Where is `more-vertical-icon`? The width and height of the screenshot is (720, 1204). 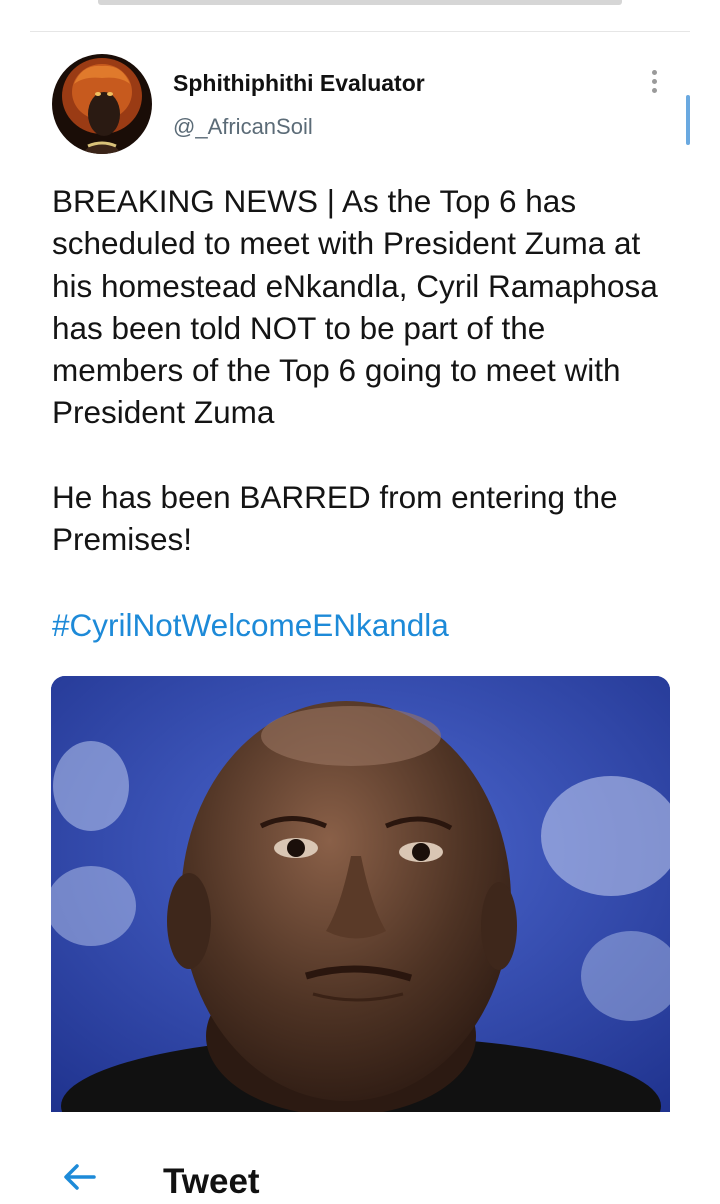 more-vertical-icon is located at coordinates (654, 72).